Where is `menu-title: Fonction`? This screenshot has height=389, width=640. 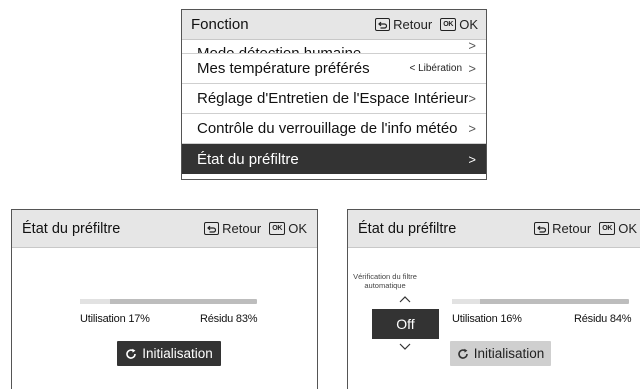
menu-title: Fonction is located at coordinates (220, 24).